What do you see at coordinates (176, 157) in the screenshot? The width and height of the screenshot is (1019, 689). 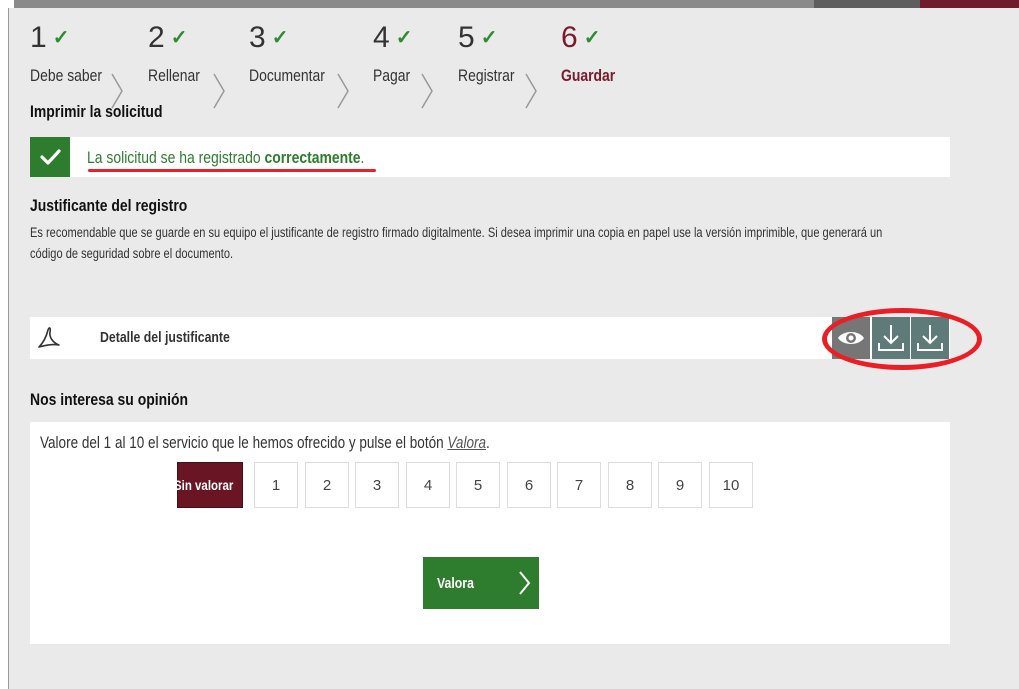 I see `success-text: La solicitud se ha registrado` at bounding box center [176, 157].